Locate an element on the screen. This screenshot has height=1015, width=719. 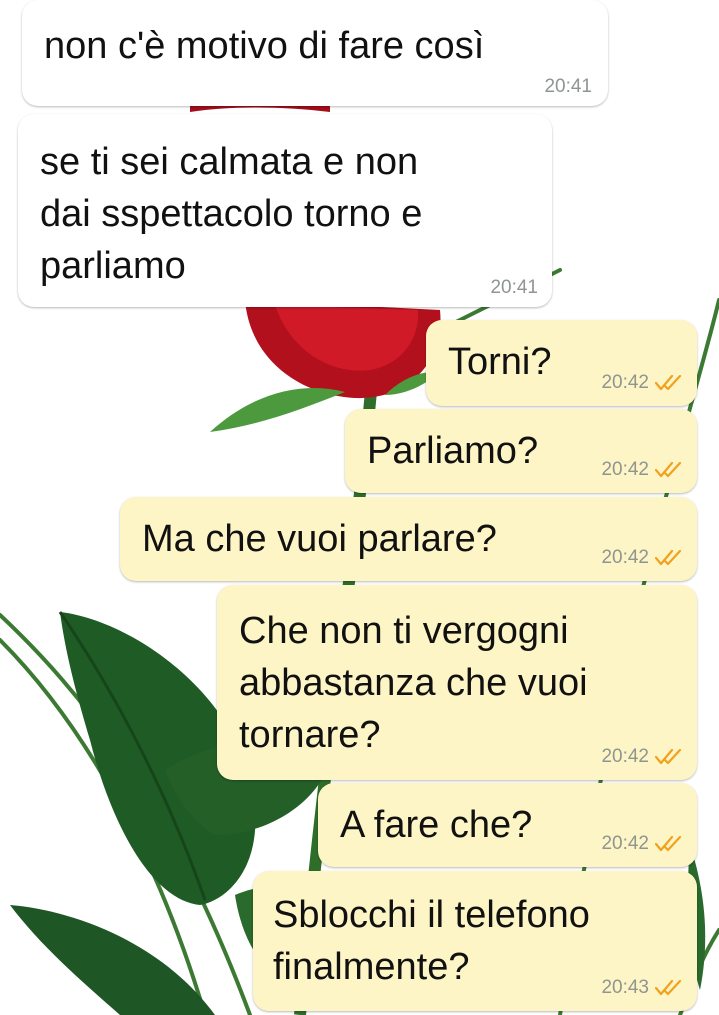
message-line: tornare? is located at coordinates (310, 735).